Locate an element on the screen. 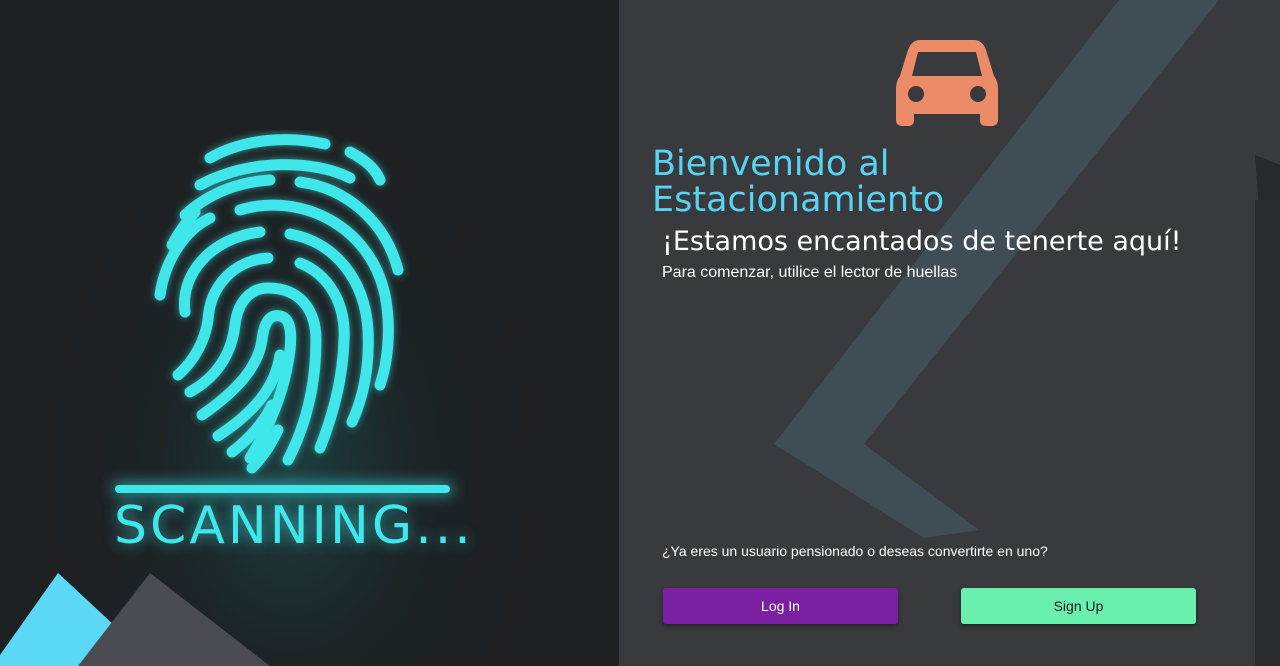  fingerprint-icon is located at coordinates (279, 304).